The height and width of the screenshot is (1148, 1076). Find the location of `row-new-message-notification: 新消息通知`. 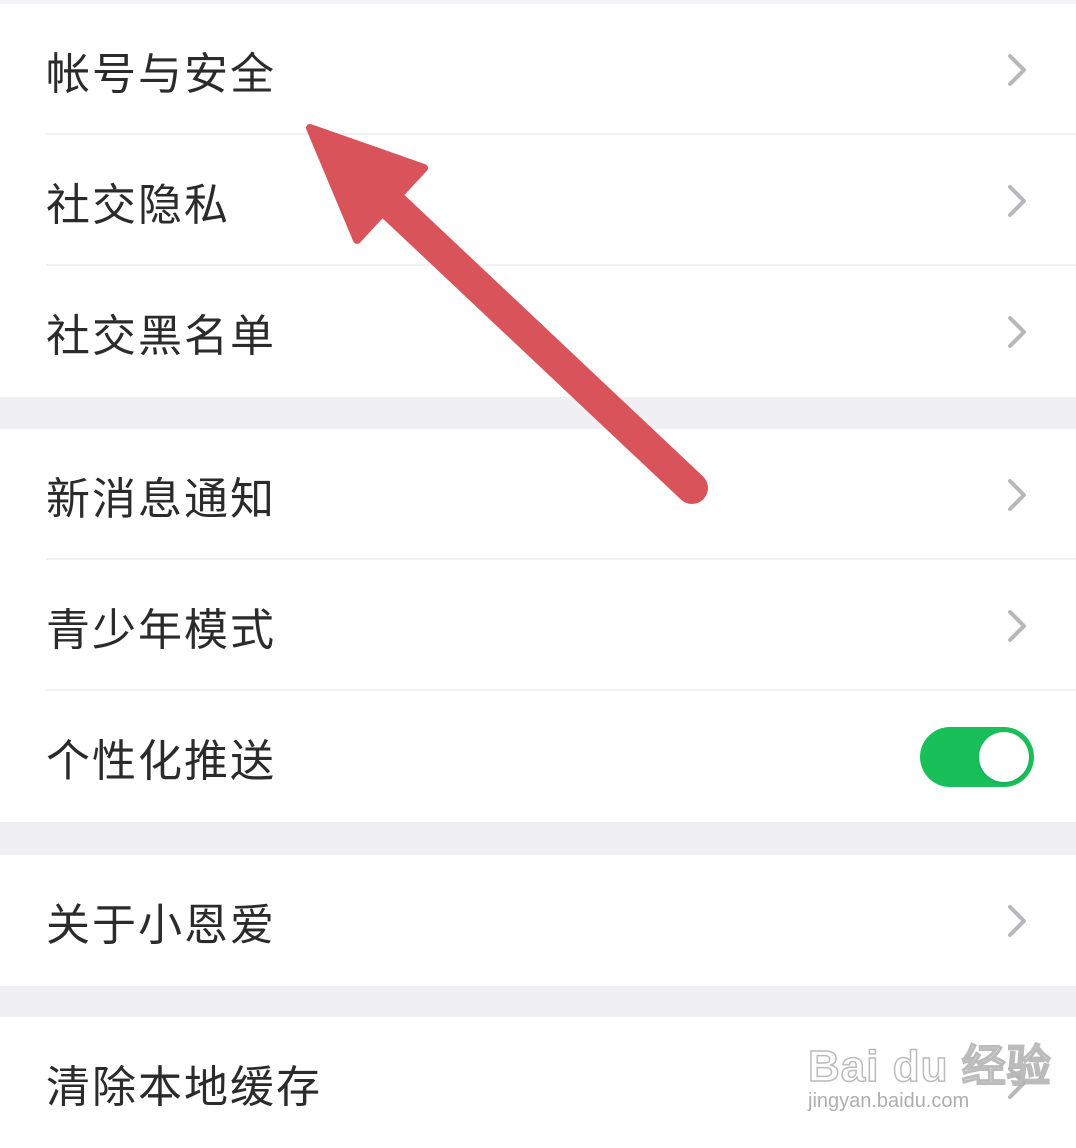

row-new-message-notification: 新消息通知 is located at coordinates (538, 494).